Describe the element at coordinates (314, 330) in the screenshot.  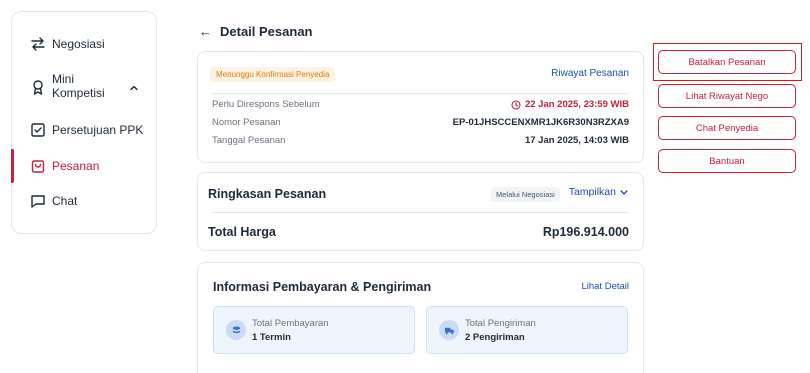
I see `total-payment-box: Total Pembayaran 1 Termin` at that location.